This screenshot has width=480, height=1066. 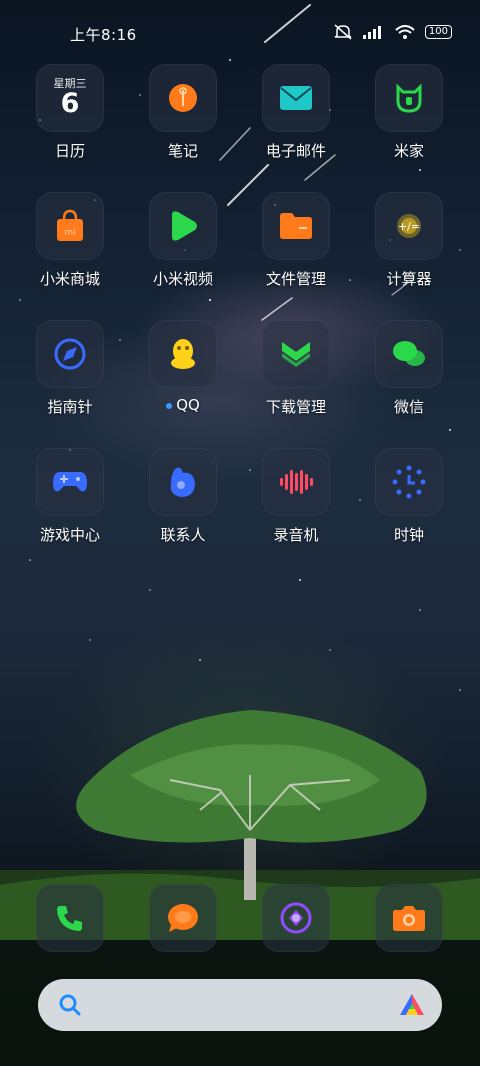 What do you see at coordinates (296, 98) in the screenshot?
I see `email-icon` at bounding box center [296, 98].